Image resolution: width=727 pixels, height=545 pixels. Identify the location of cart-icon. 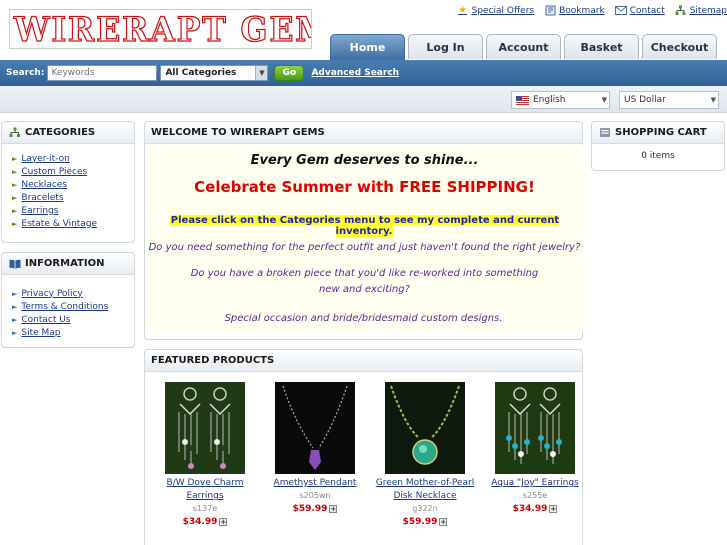
(604, 132).